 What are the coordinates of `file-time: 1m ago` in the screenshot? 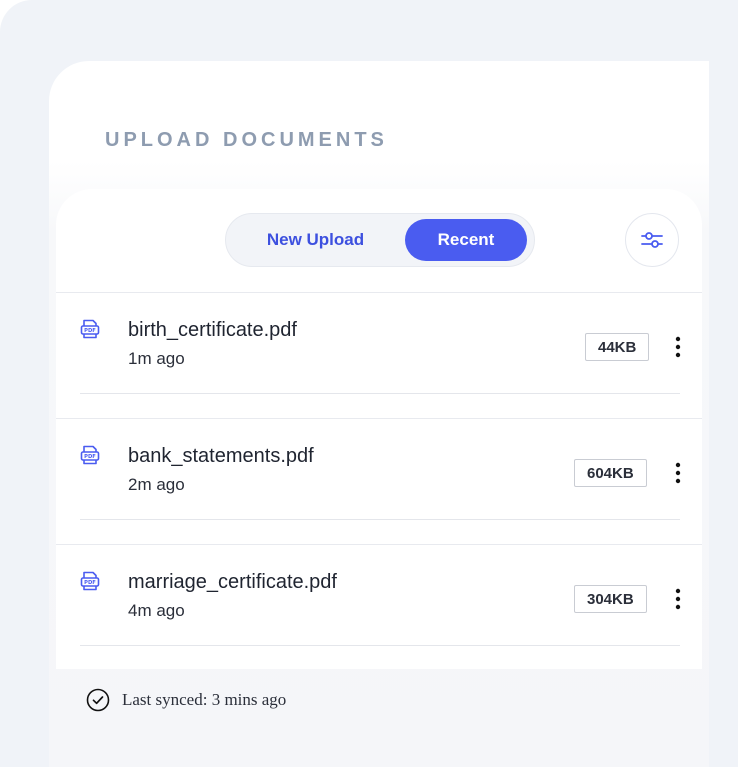 It's located at (156, 358).